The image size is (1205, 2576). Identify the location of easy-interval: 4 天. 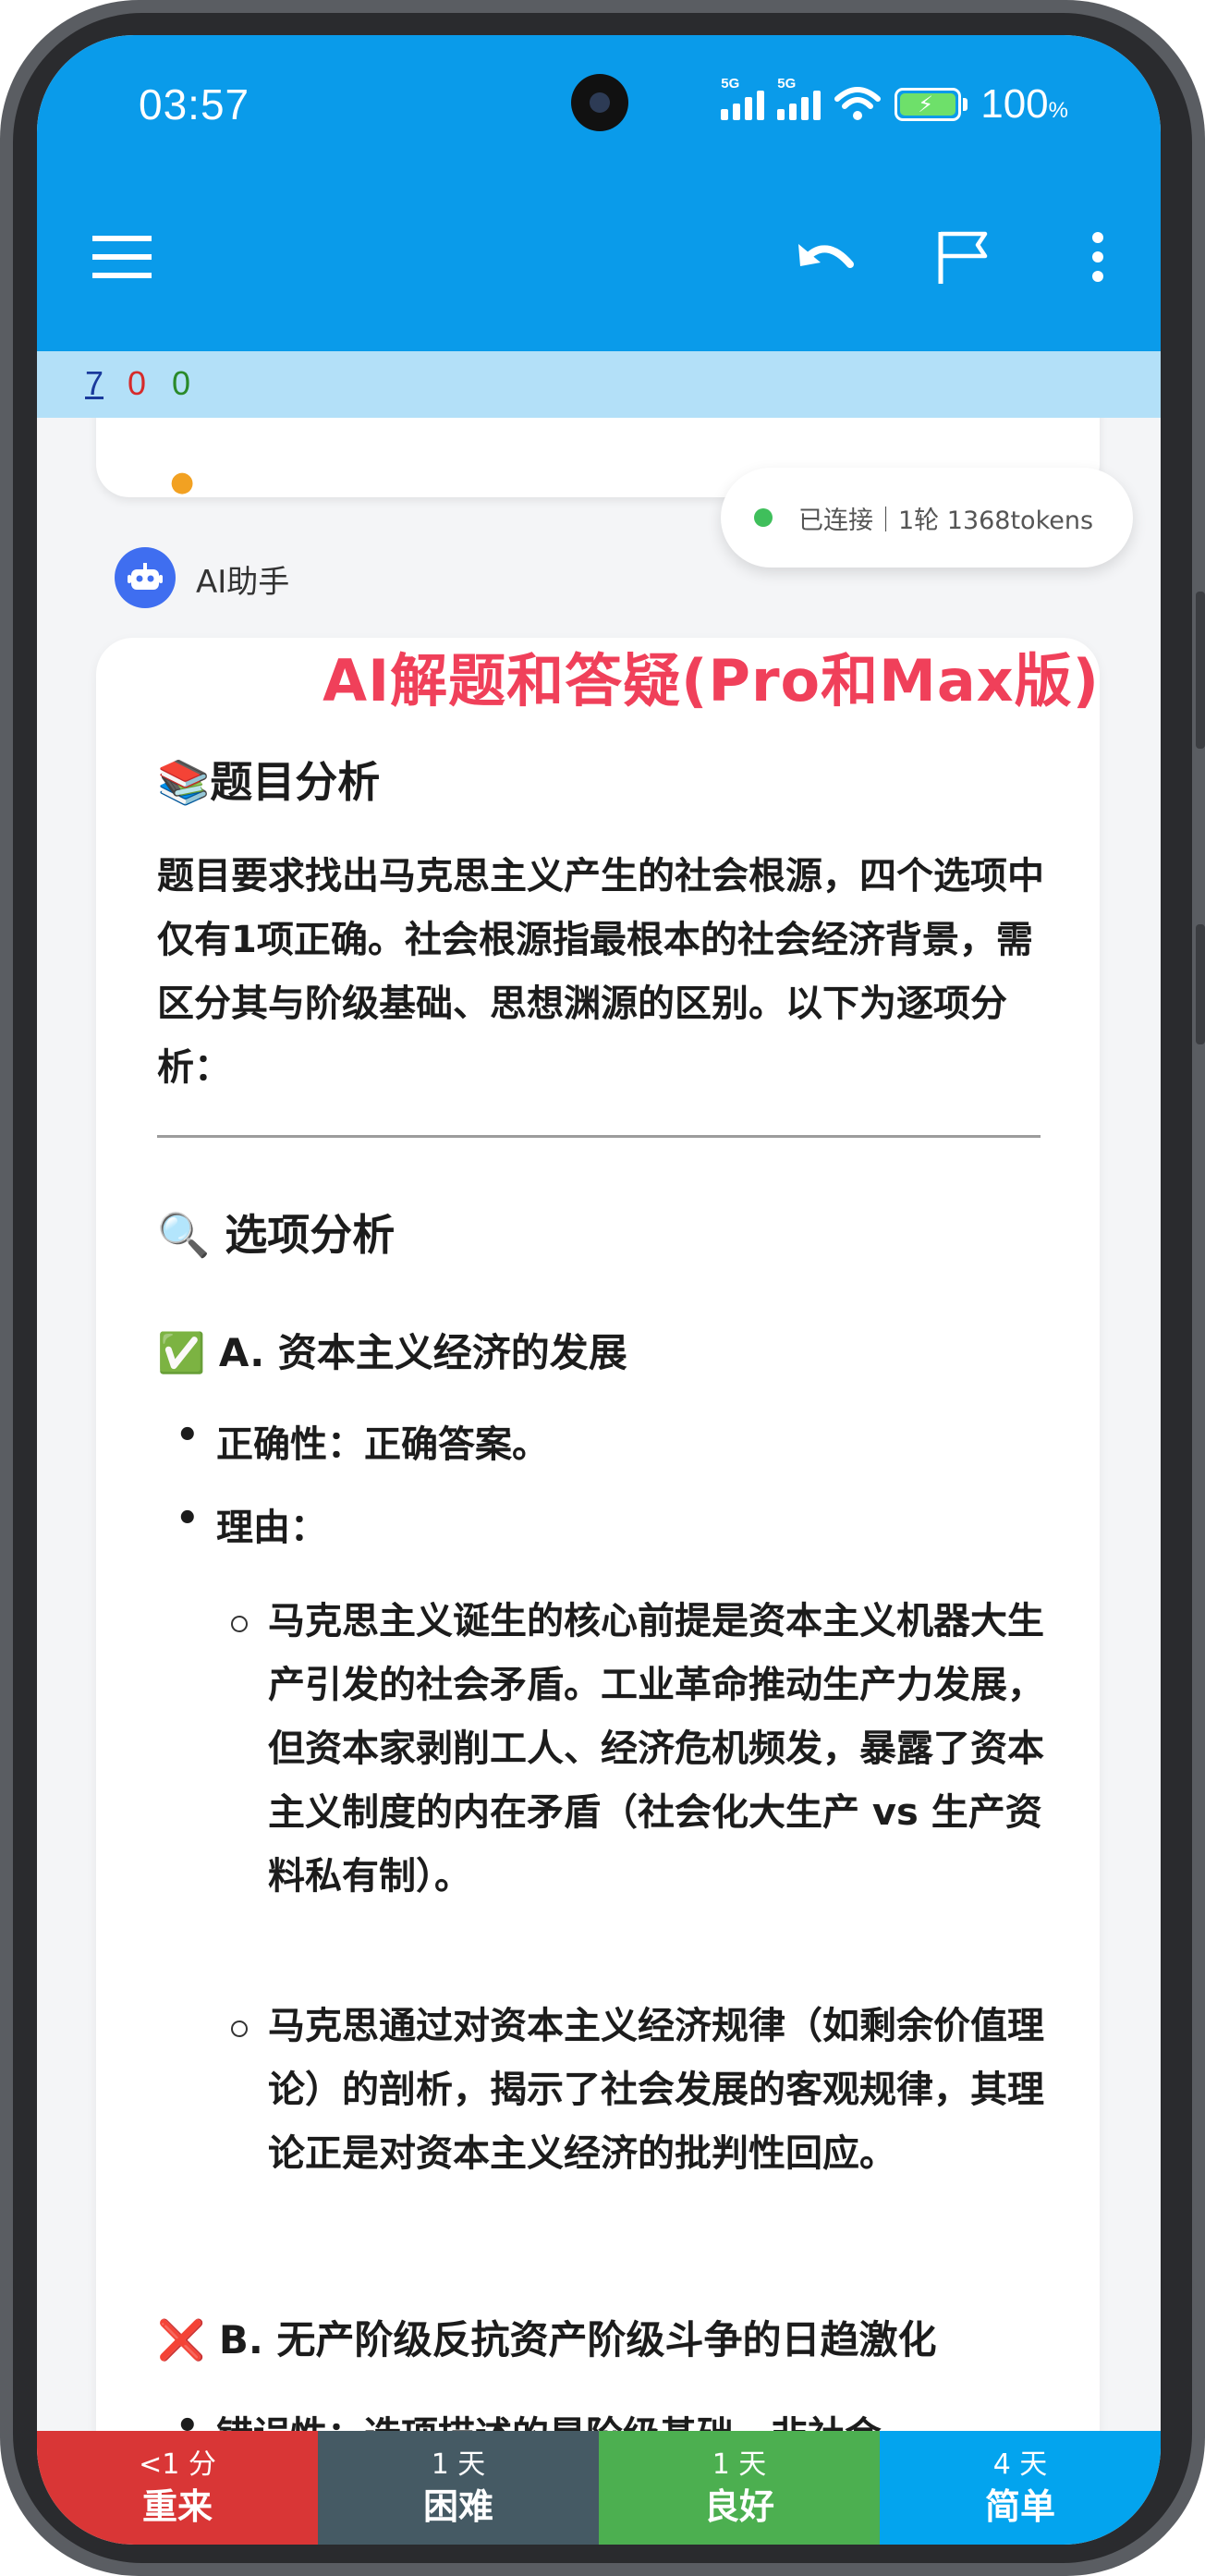
(1020, 2464).